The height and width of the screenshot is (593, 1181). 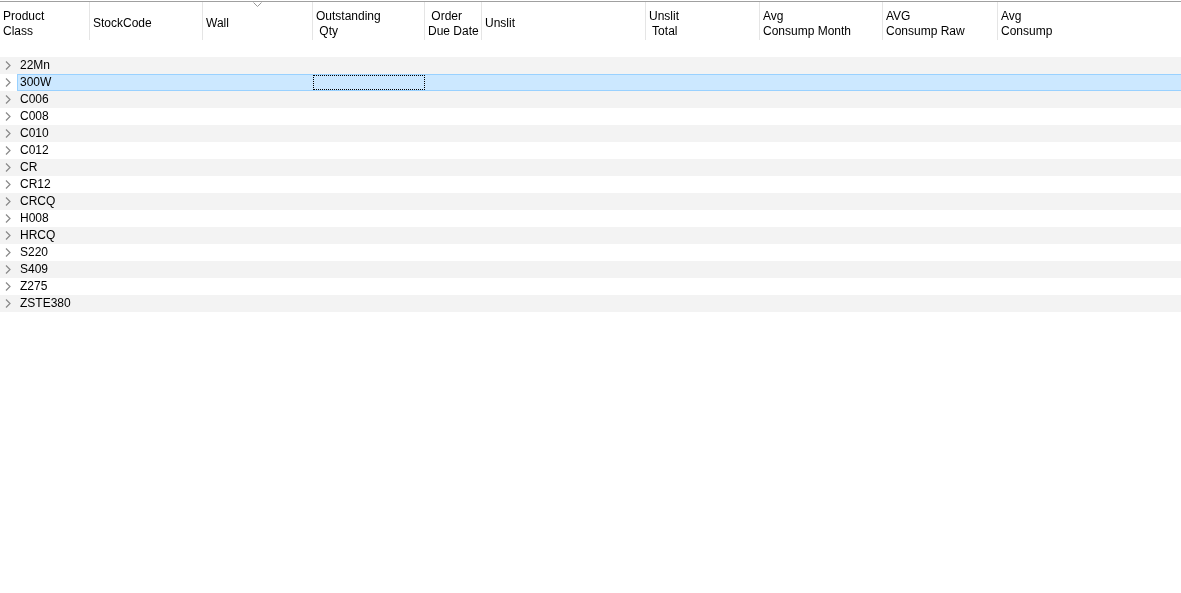 I want to click on table-cell-text: 22Mn, so click(x=35, y=65).